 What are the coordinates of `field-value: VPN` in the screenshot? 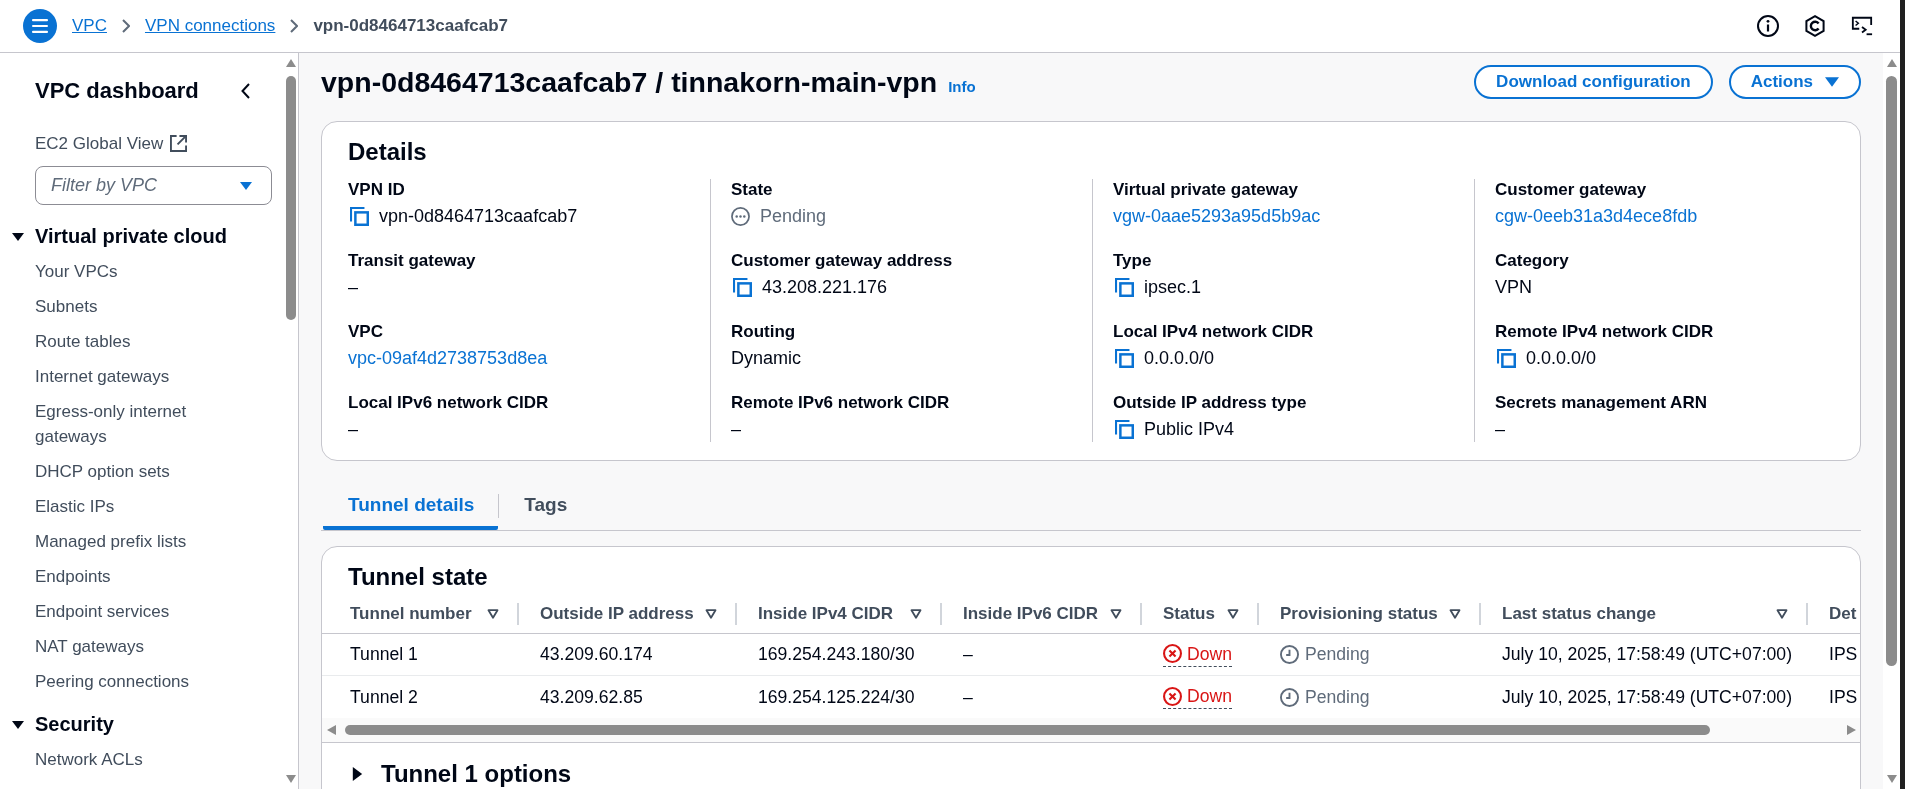 It's located at (1513, 287).